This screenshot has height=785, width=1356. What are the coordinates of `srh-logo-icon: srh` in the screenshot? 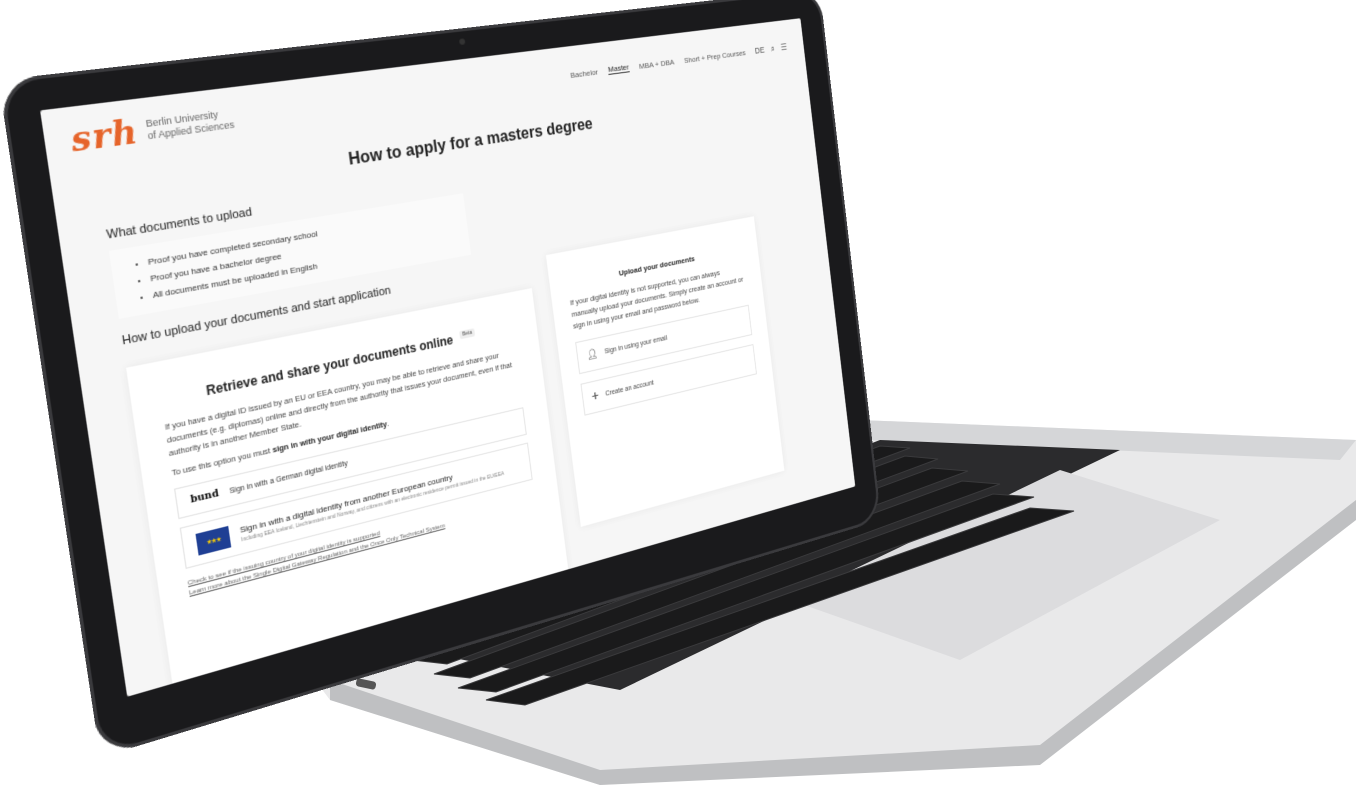 It's located at (104, 136).